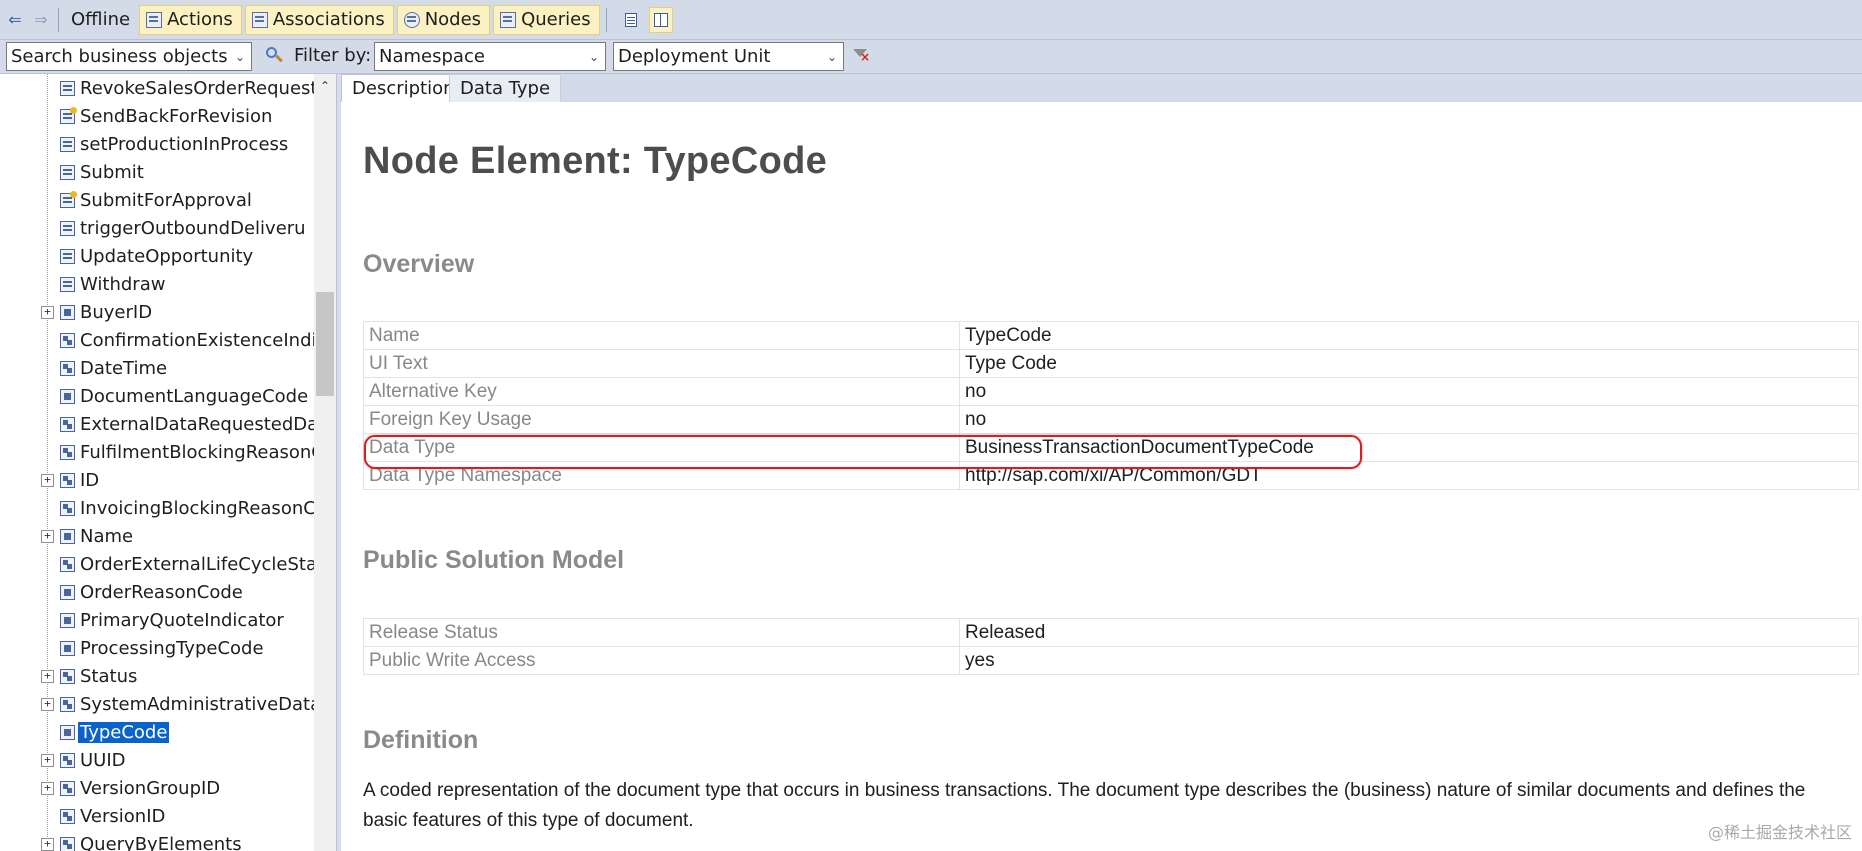 This screenshot has width=1862, height=851. I want to click on arrow-right-icon: ⇒, so click(41, 20).